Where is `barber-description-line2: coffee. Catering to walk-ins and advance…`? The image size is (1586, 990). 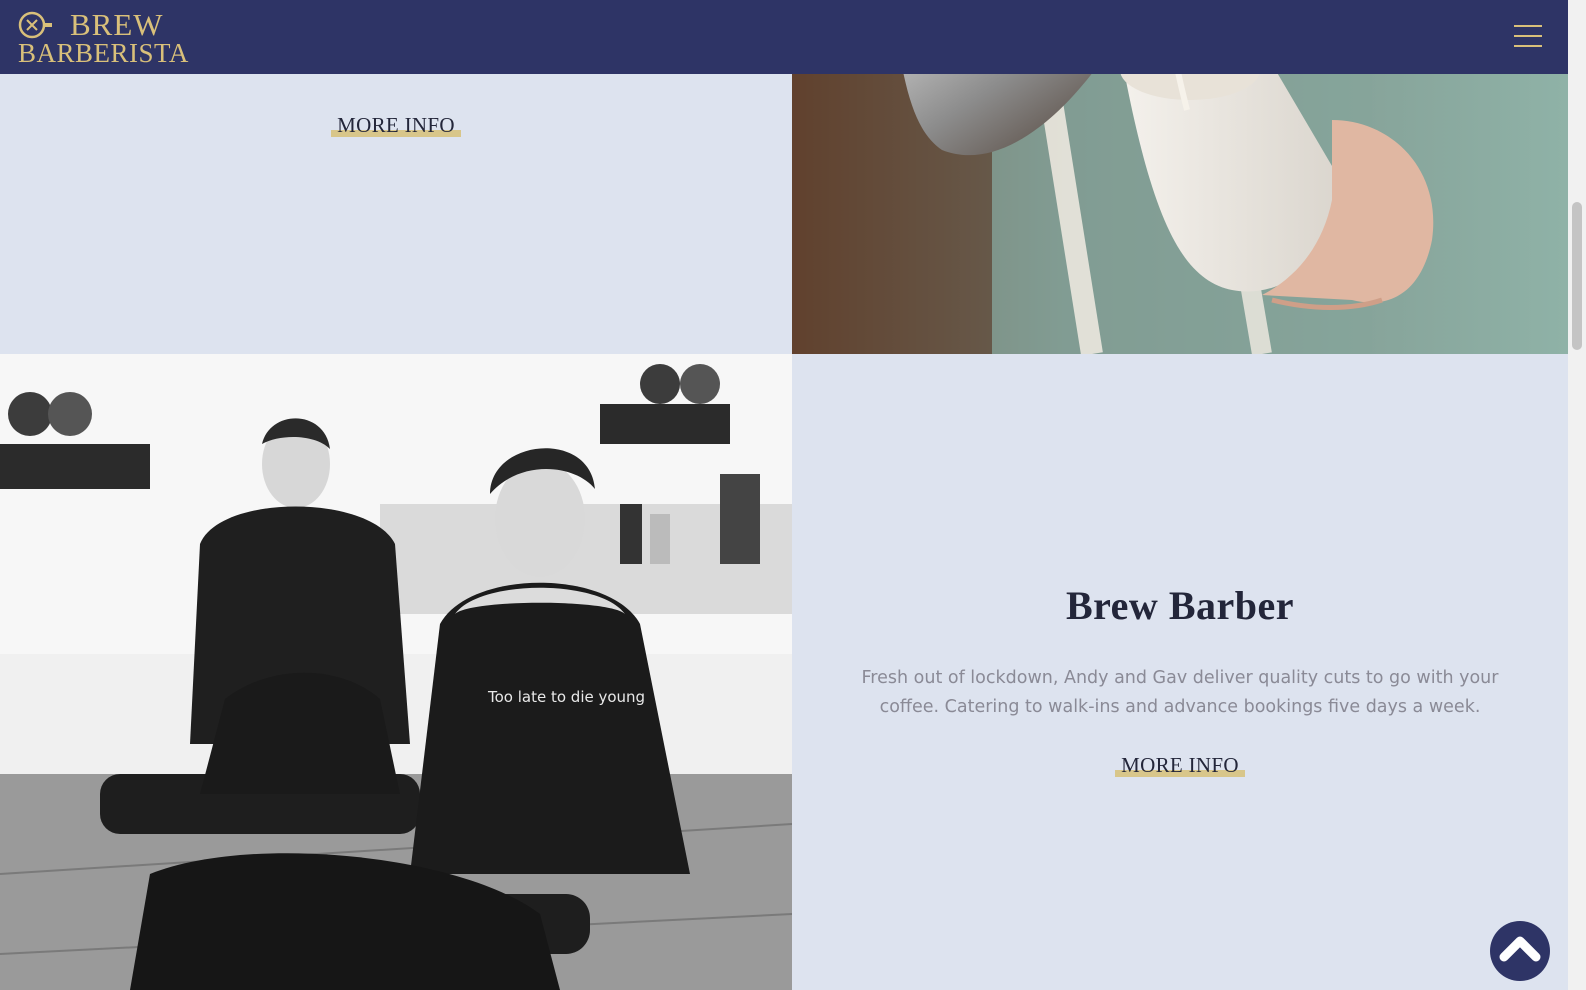
barber-description-line2: coffee. Catering to walk-ins and advance… is located at coordinates (1180, 707).